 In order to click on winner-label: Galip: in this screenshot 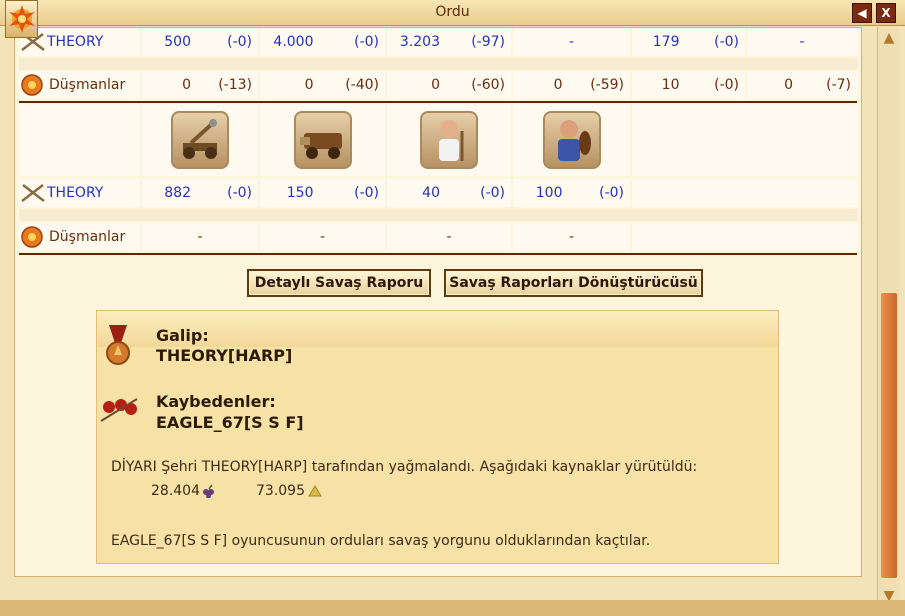, I will do `click(182, 335)`.